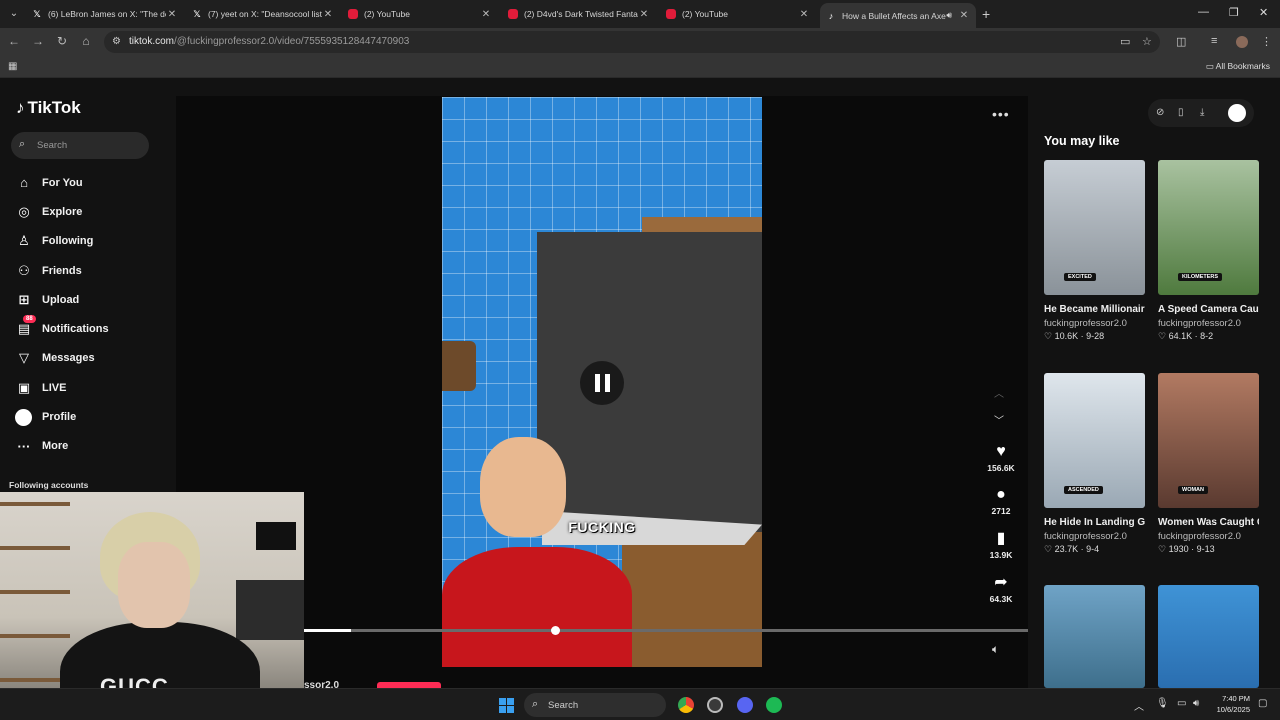 Image resolution: width=1280 pixels, height=720 pixels. Describe the element at coordinates (1147, 41) in the screenshot. I see `bookmark-star-icon: ☆` at that location.